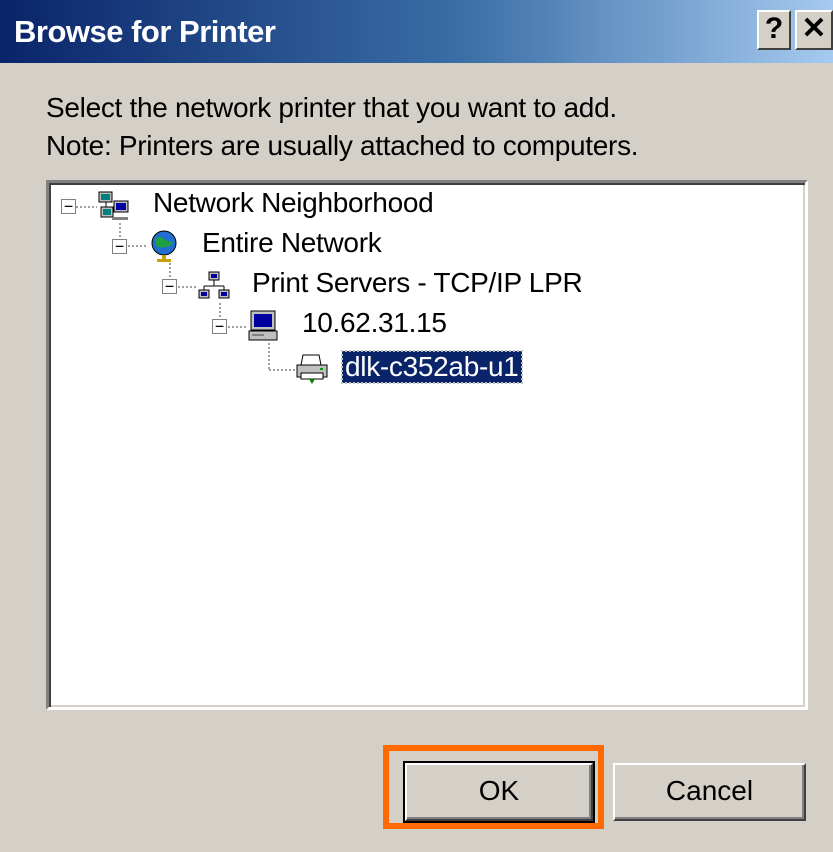  What do you see at coordinates (293, 203) in the screenshot?
I see `tree-node-network-neighborhood: Network Neighborhood` at bounding box center [293, 203].